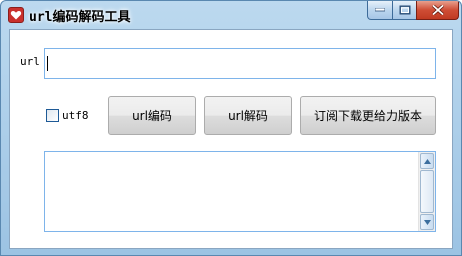 The height and width of the screenshot is (256, 462). What do you see at coordinates (47, 63) in the screenshot?
I see `text-caret` at bounding box center [47, 63].